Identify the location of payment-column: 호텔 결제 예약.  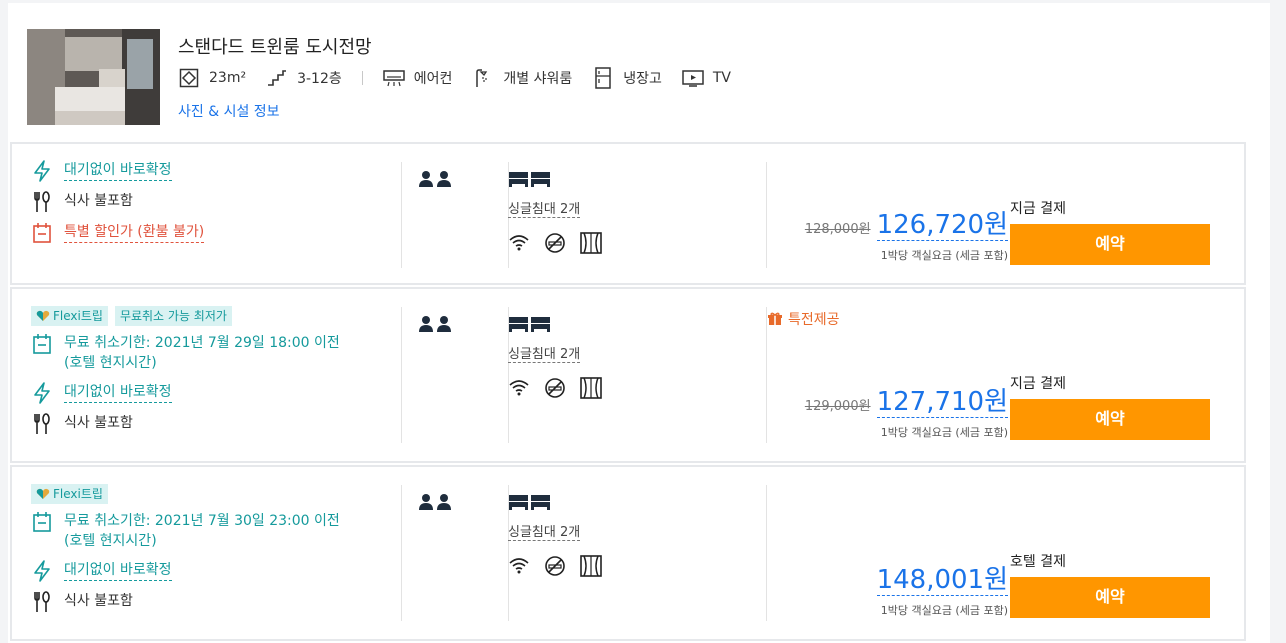
(1110, 584).